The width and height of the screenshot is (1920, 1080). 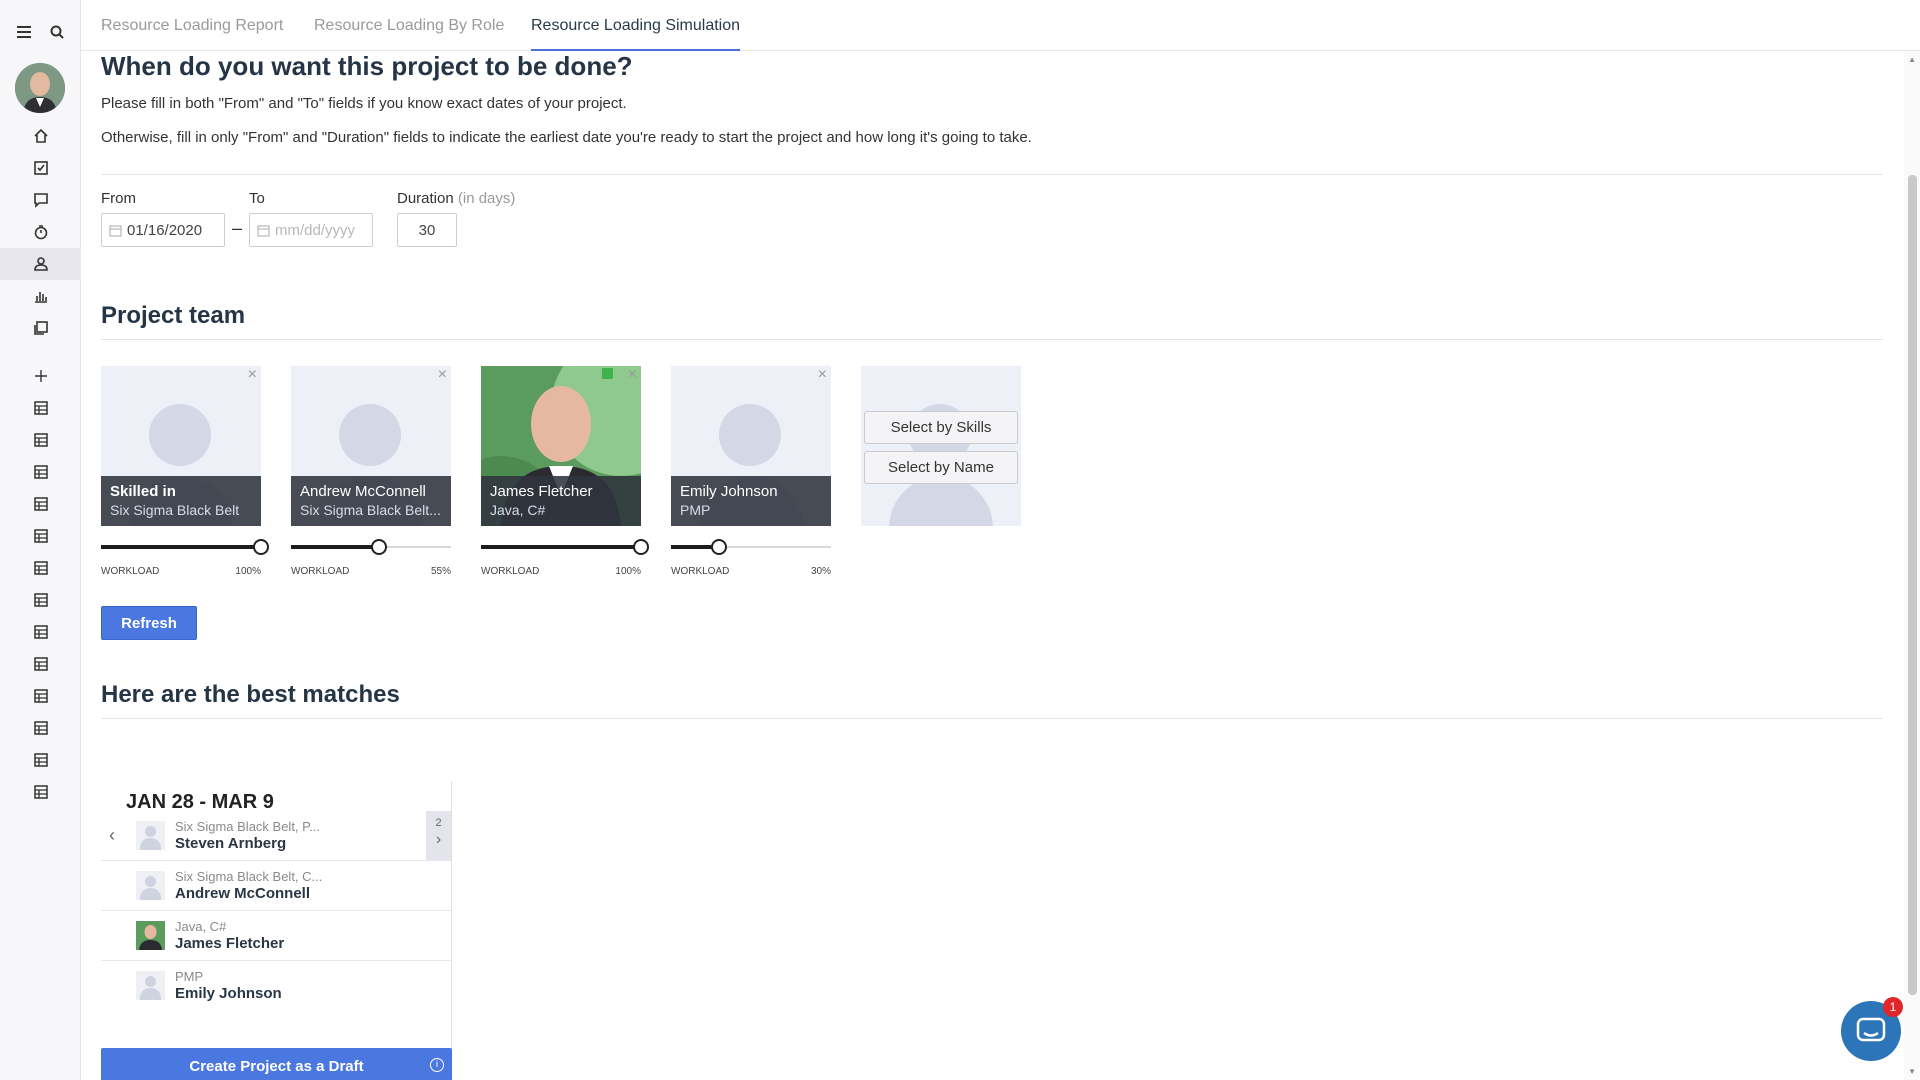 I want to click on from-date-value: 01/16/2020, so click(x=165, y=230).